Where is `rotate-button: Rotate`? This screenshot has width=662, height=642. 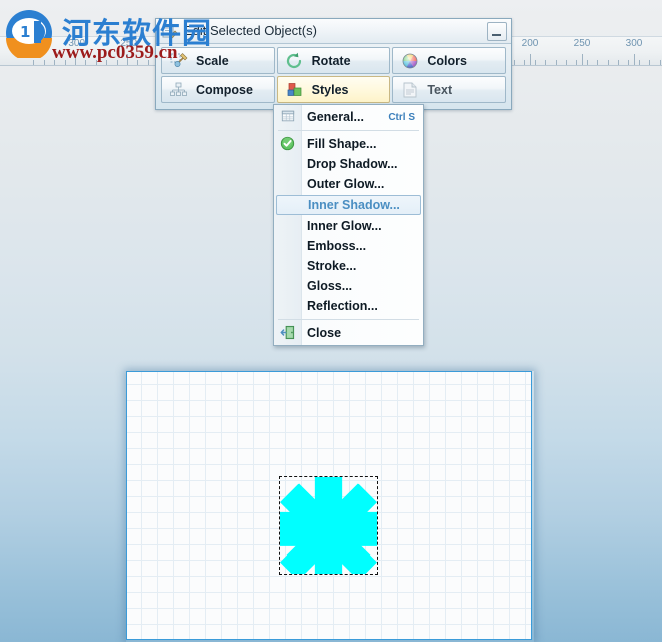
rotate-button: Rotate is located at coordinates (333, 60).